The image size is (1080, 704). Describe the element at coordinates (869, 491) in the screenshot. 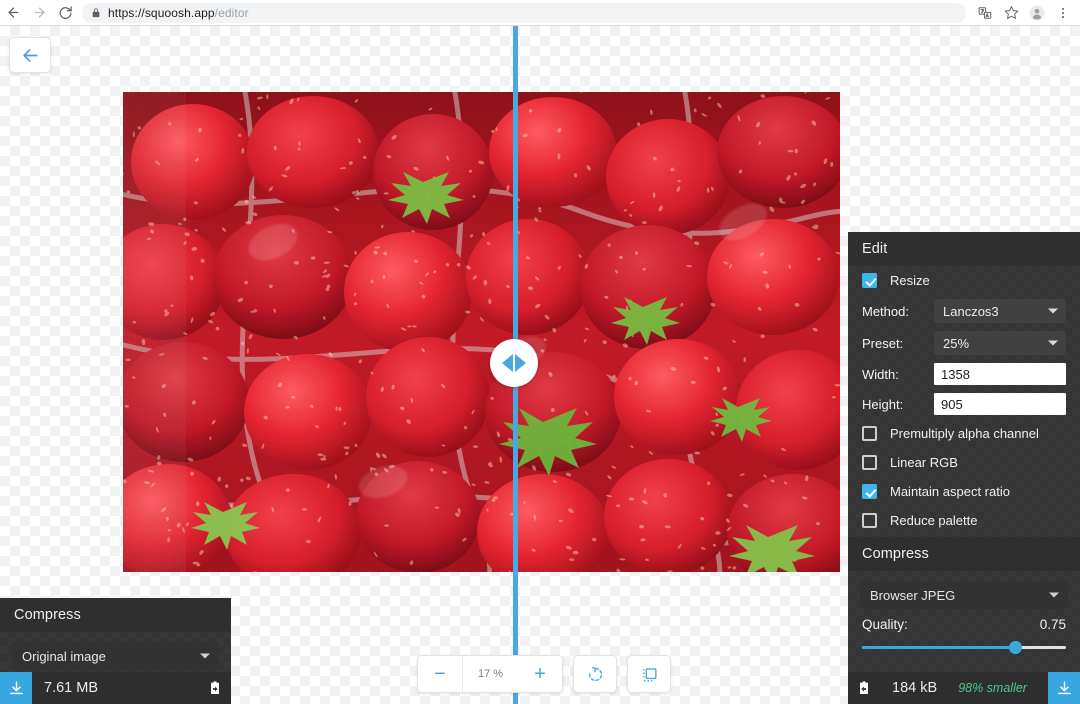

I see `aspect-ratio-checkbox` at that location.